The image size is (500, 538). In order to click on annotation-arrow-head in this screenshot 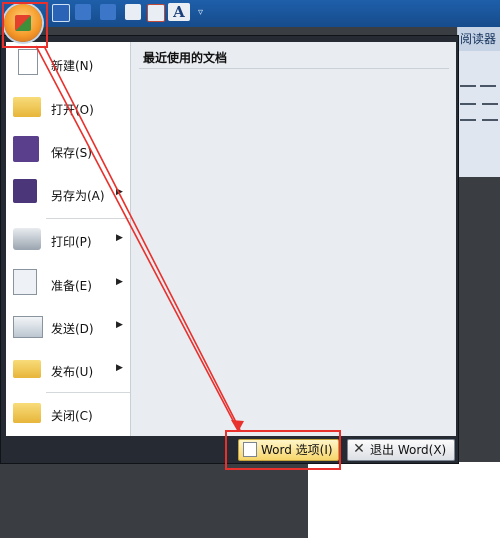, I will do `click(237, 426)`.